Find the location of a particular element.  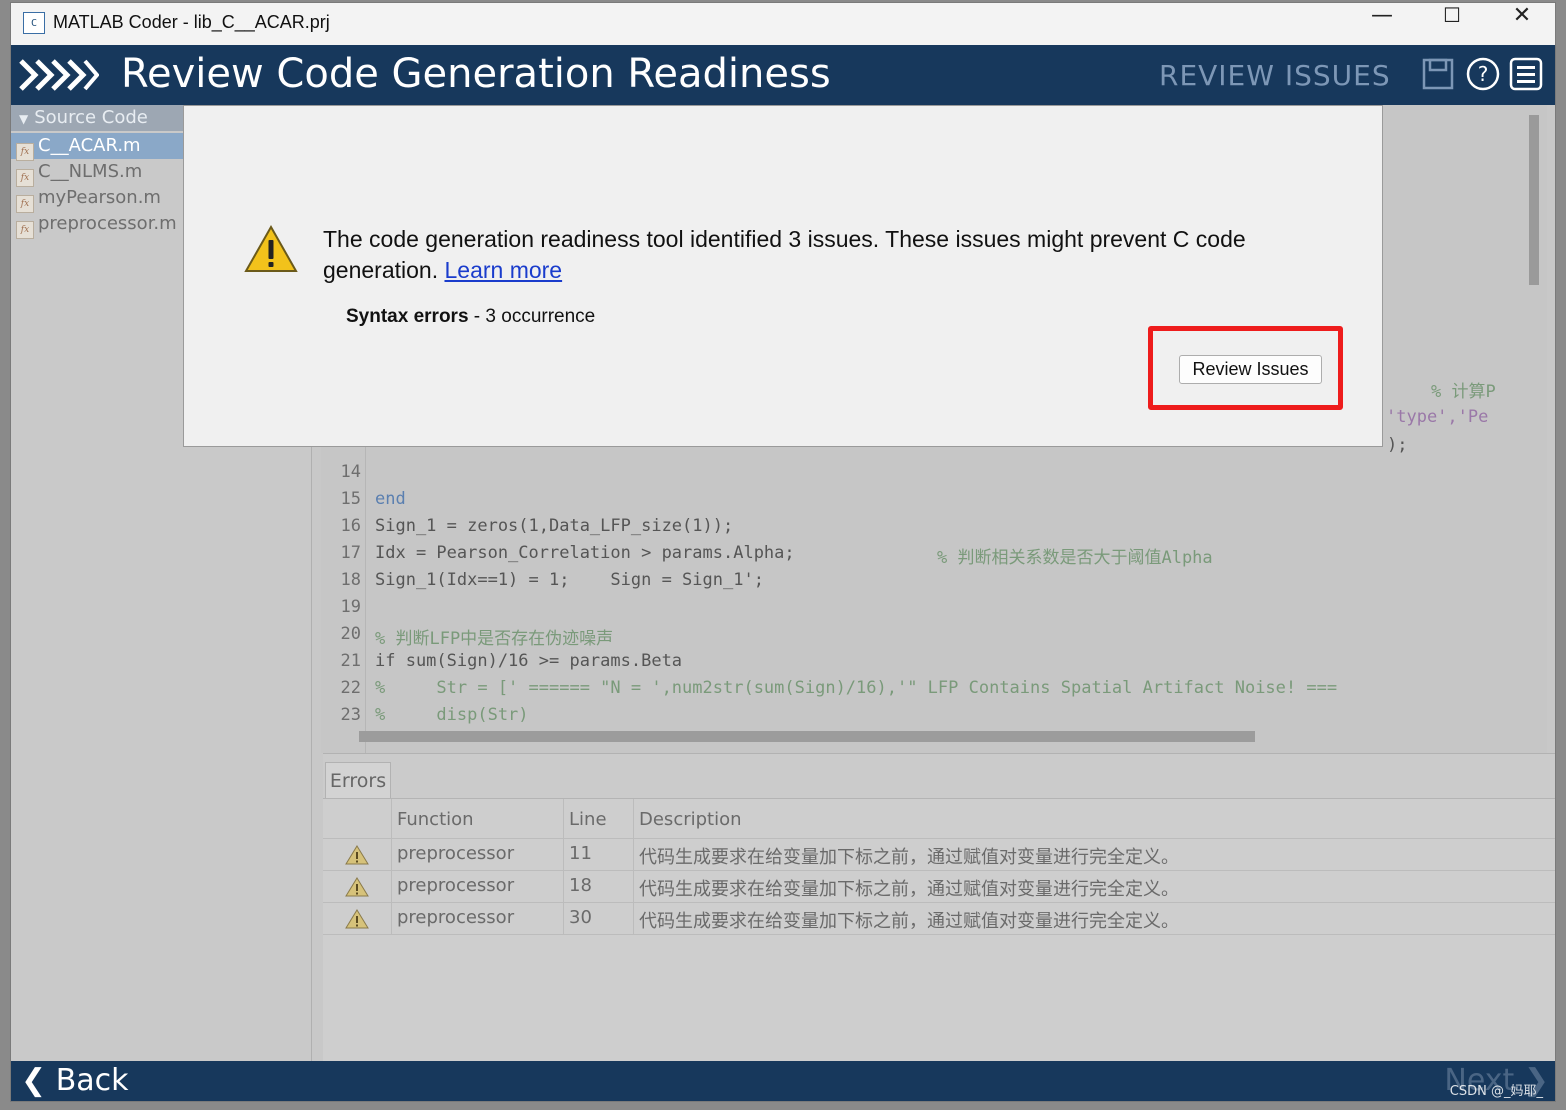

menu-icon is located at coordinates (1526, 74).